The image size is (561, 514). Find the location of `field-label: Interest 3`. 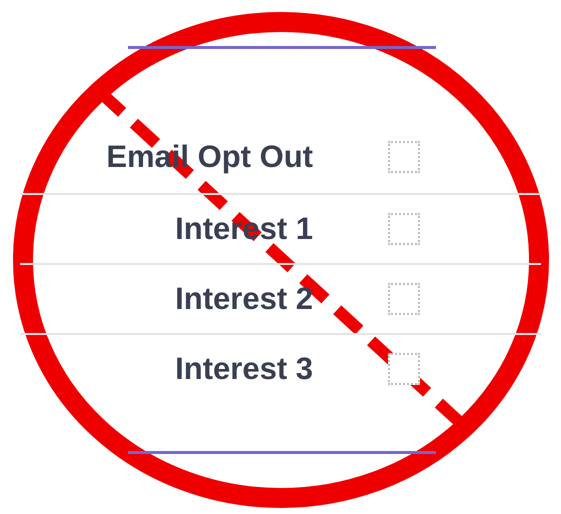

field-label: Interest 3 is located at coordinates (244, 369).